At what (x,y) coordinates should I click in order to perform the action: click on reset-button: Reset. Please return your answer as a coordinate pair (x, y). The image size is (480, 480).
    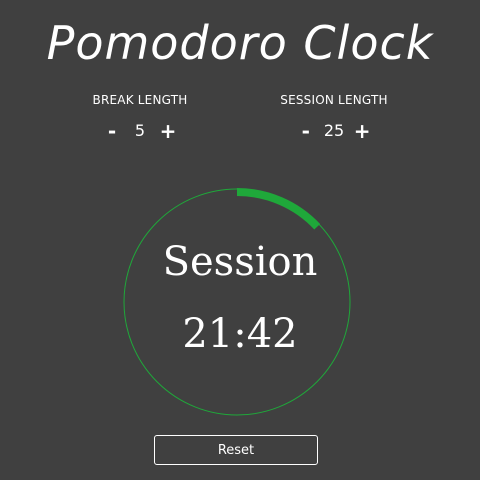
    Looking at the image, I should click on (236, 450).